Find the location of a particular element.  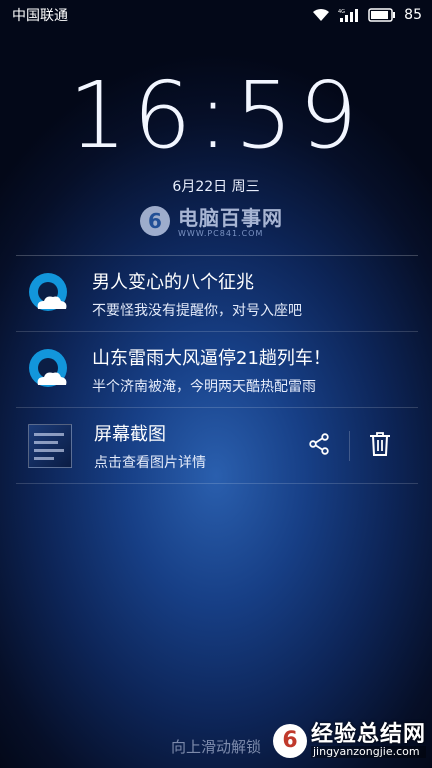

clock-colon: : is located at coordinates (216, 115).